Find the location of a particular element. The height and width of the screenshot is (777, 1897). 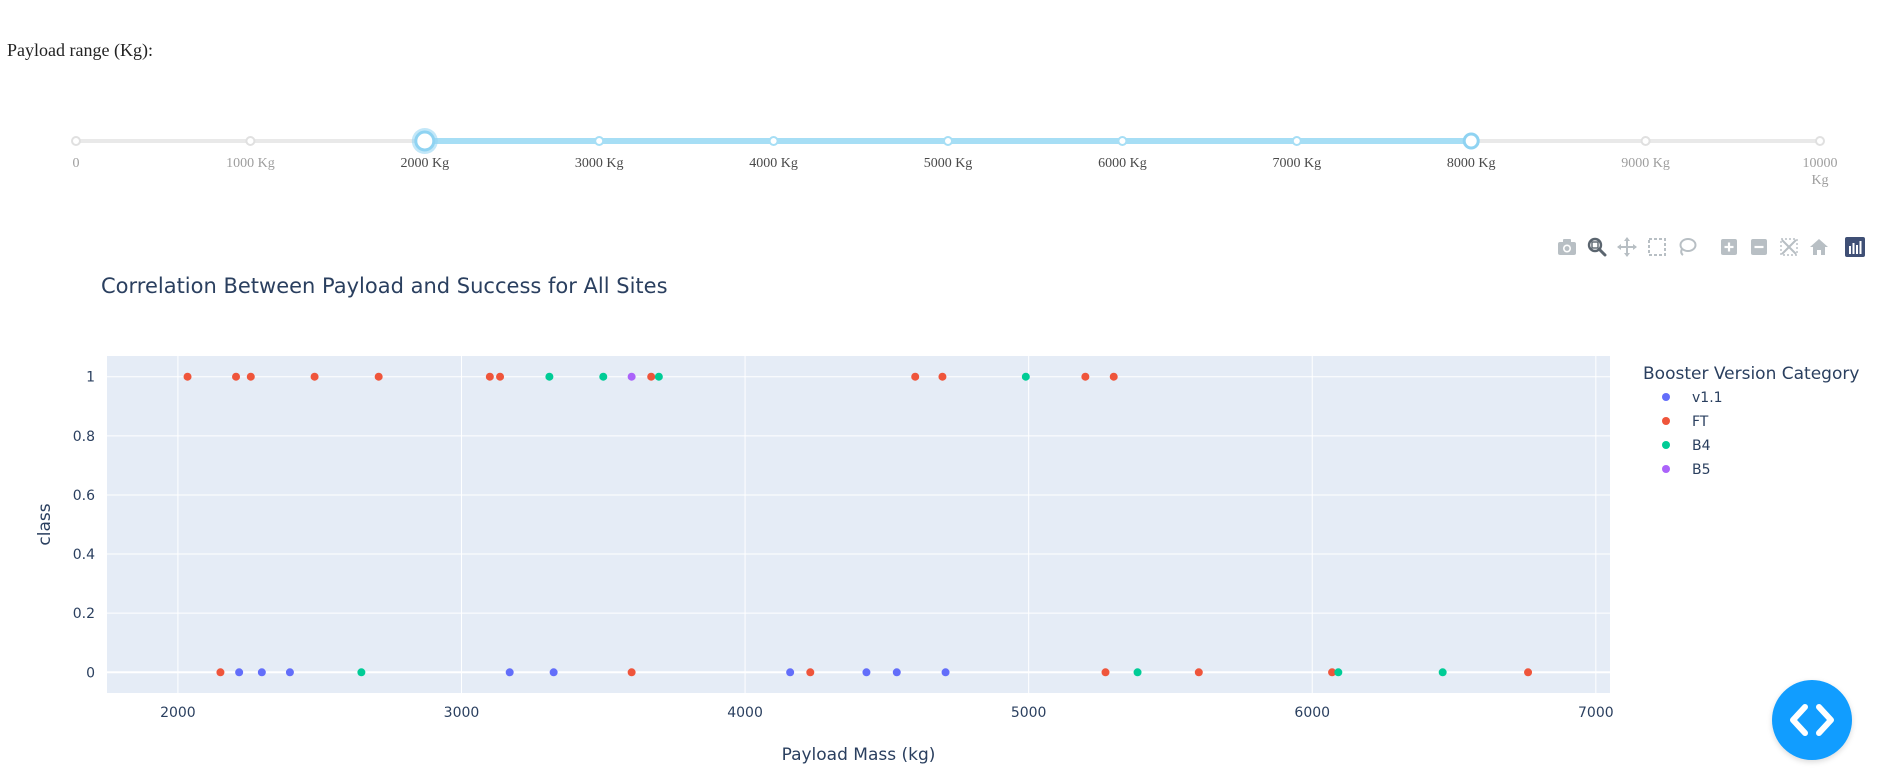

code-brackets-icon is located at coordinates (1812, 720).